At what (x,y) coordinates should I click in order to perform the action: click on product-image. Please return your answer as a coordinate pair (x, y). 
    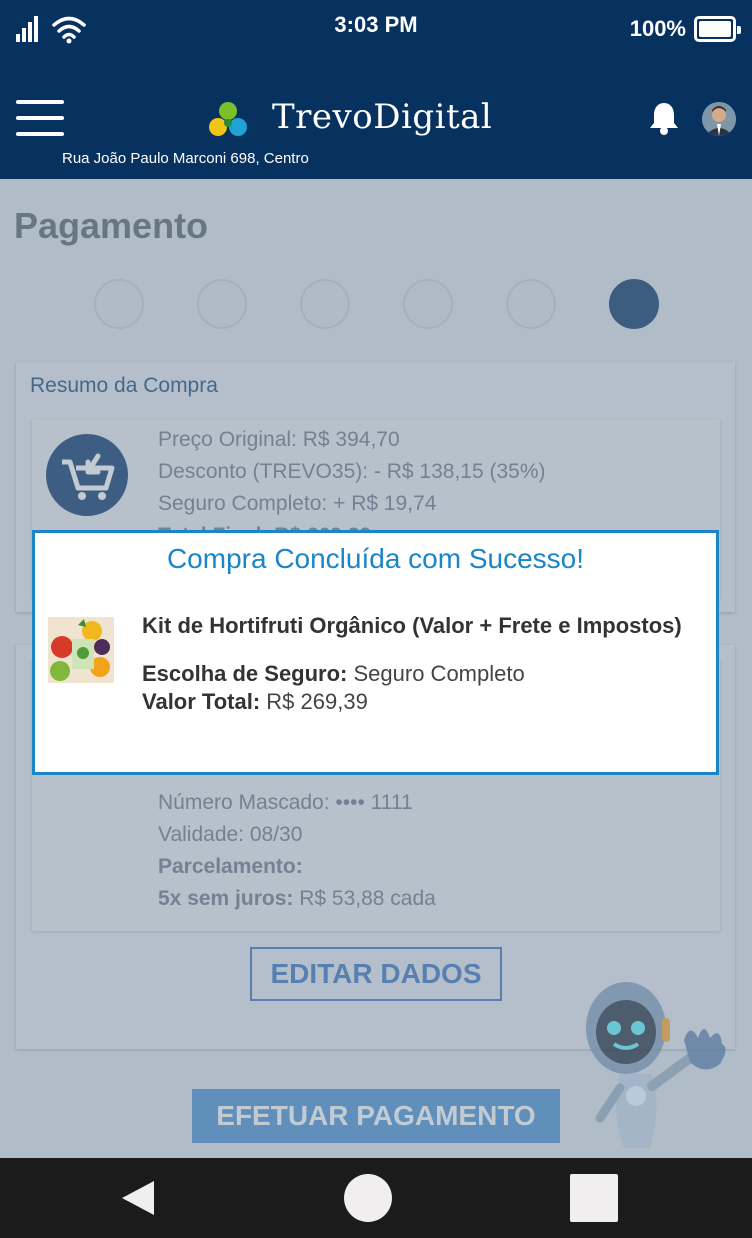
    Looking at the image, I should click on (81, 650).